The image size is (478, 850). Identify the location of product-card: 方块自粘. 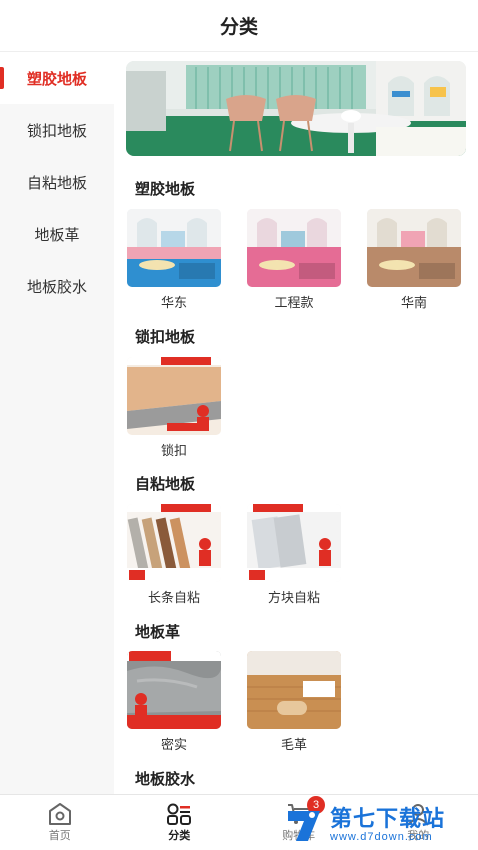
(294, 555).